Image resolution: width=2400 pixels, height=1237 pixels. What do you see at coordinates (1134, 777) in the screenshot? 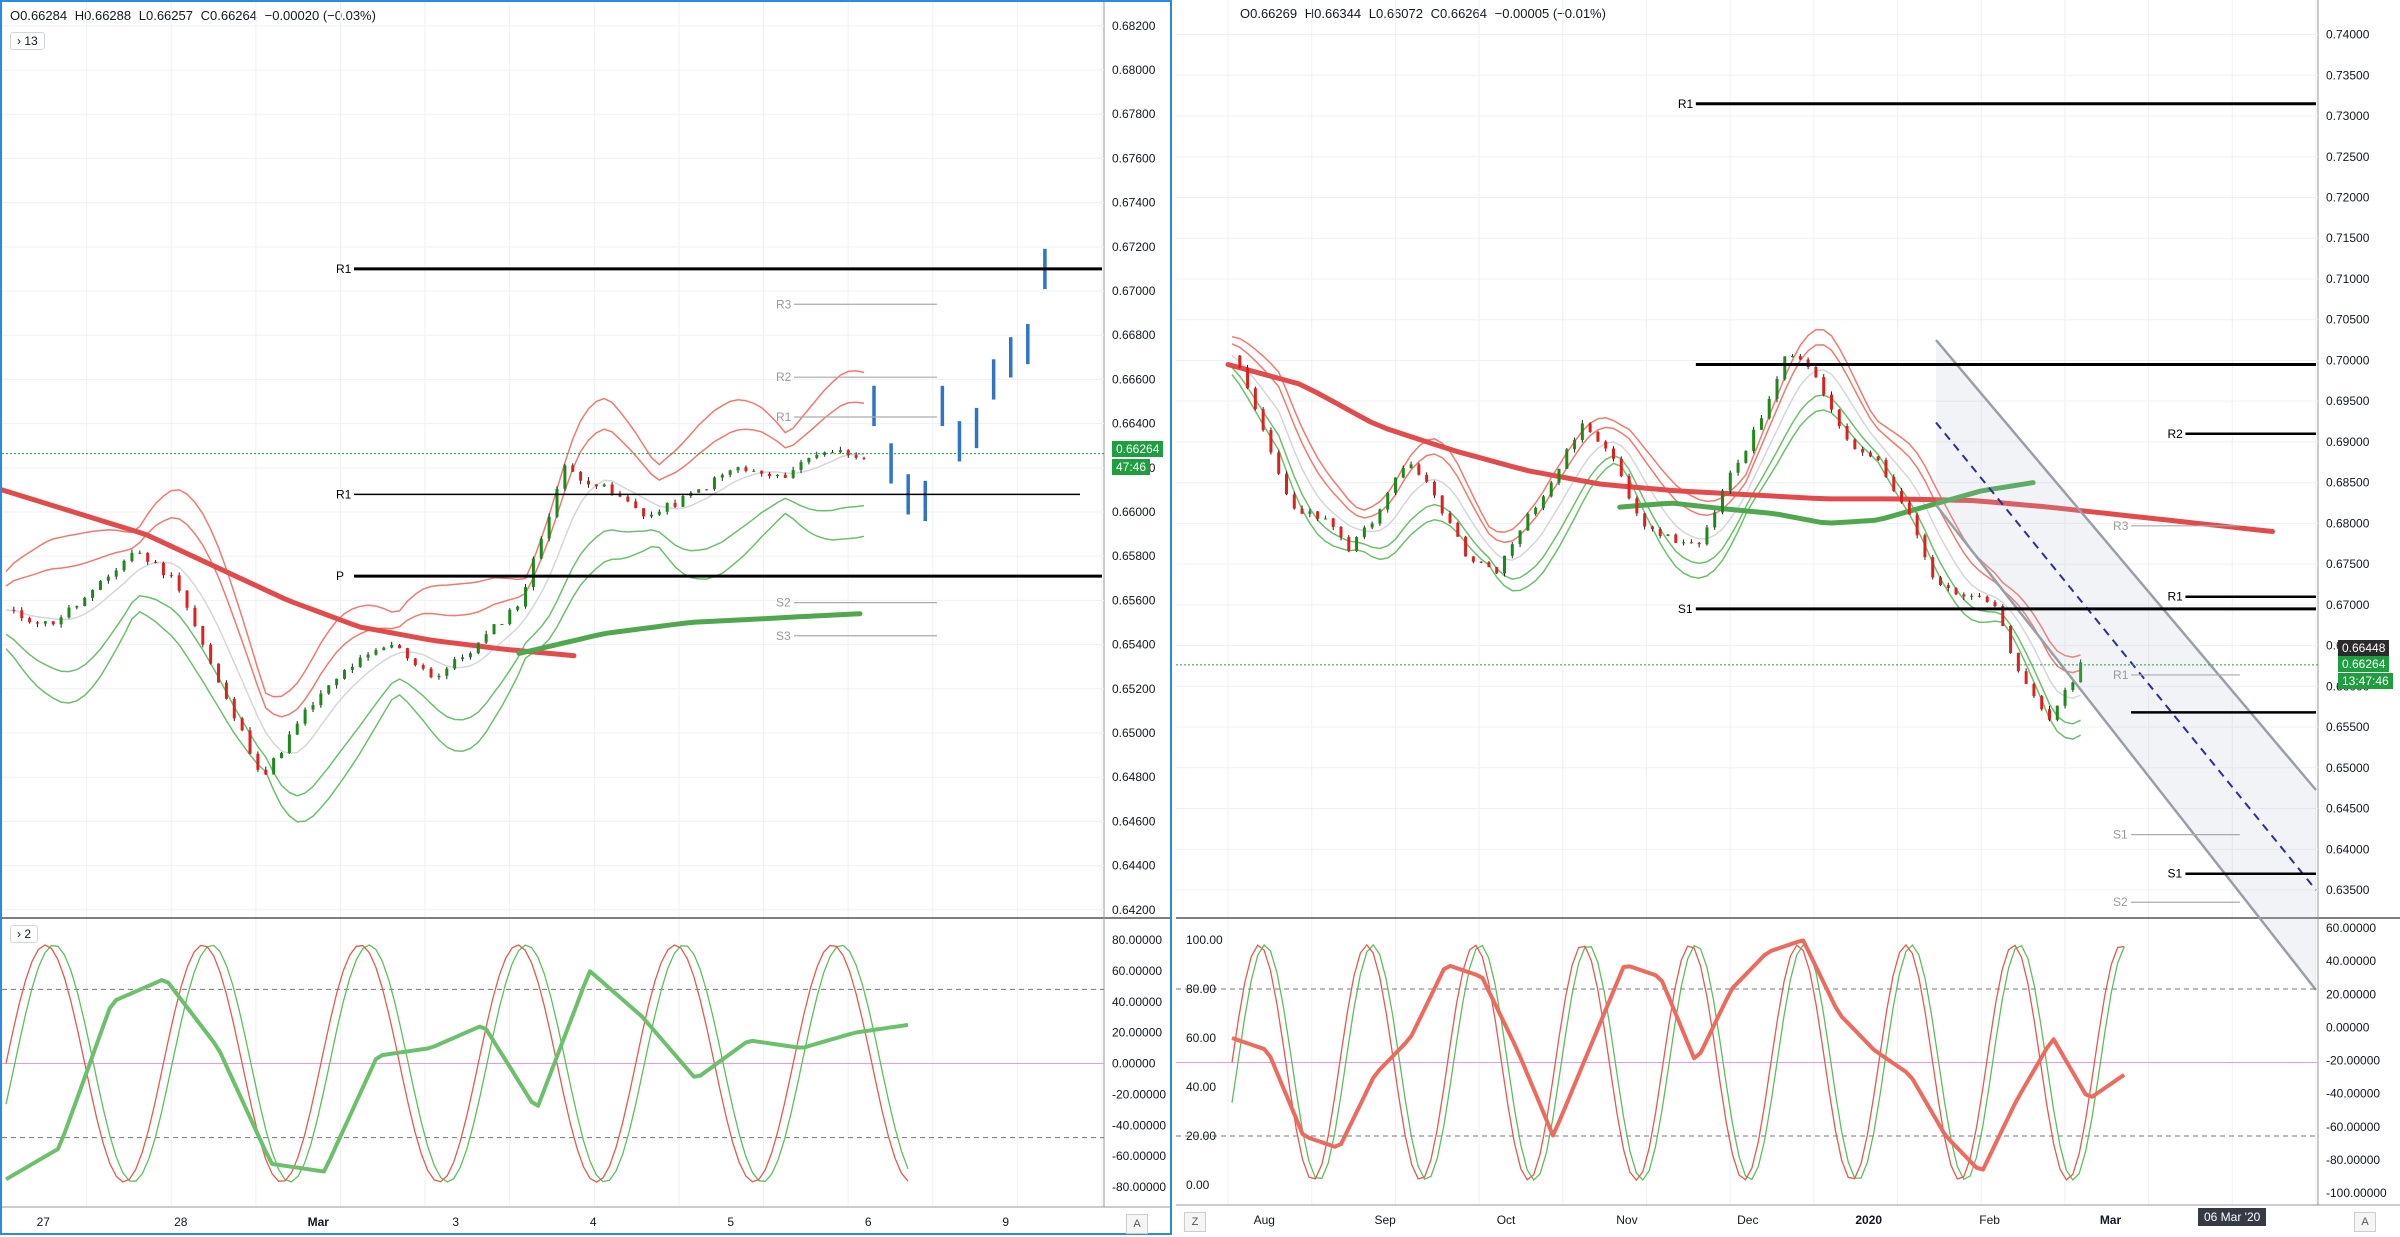
I see `price-tick-label: 0.64800` at bounding box center [1134, 777].